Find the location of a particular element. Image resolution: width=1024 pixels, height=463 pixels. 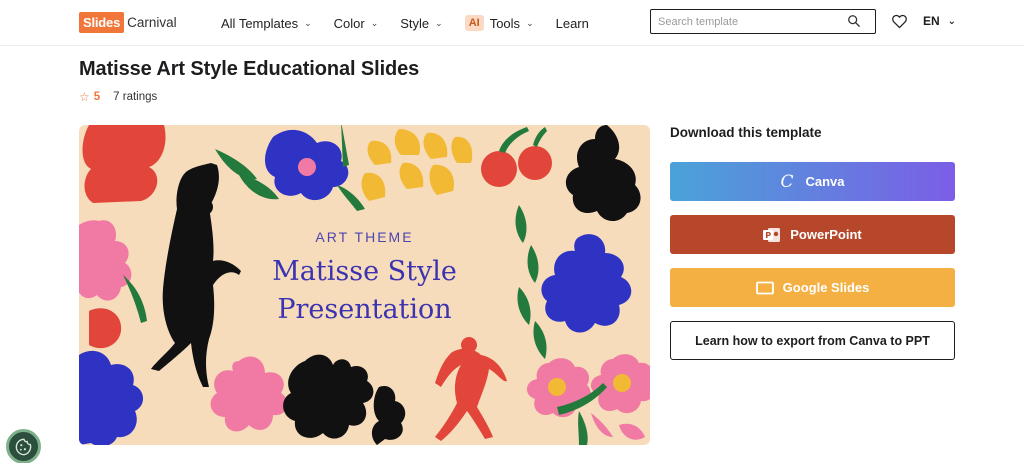

nav-ai-tools: AI Tools ⌄ is located at coordinates (499, 23).